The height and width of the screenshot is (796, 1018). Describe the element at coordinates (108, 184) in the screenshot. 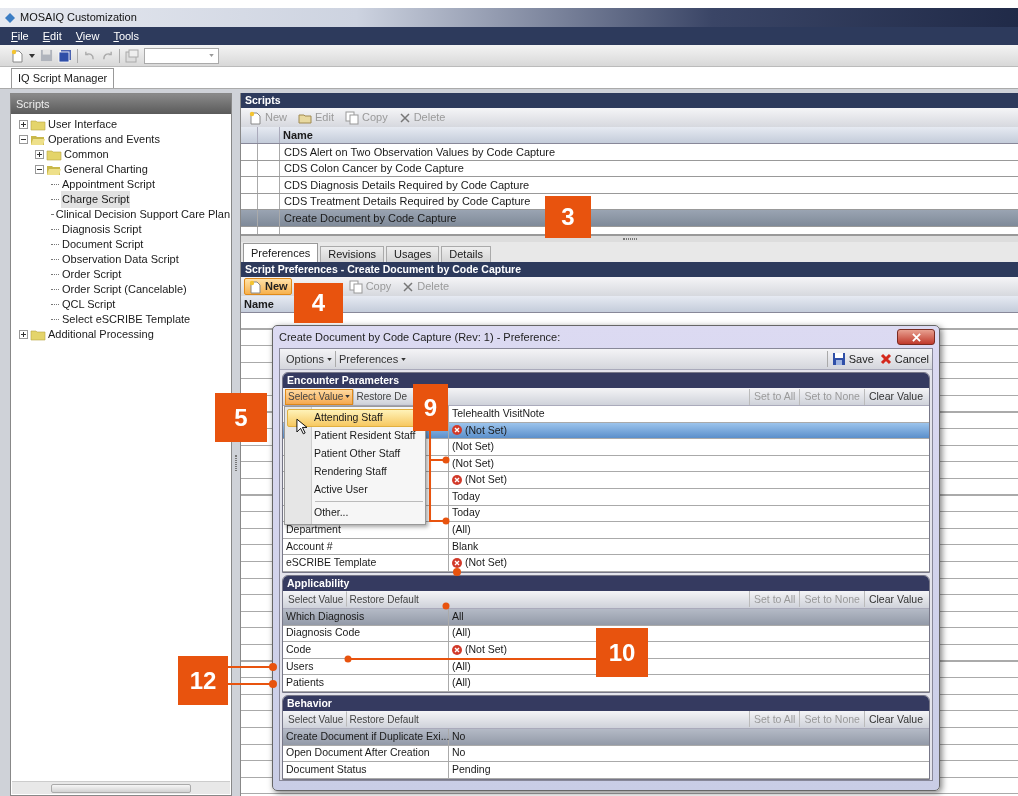

I see `tree-item: Appointment Script` at that location.